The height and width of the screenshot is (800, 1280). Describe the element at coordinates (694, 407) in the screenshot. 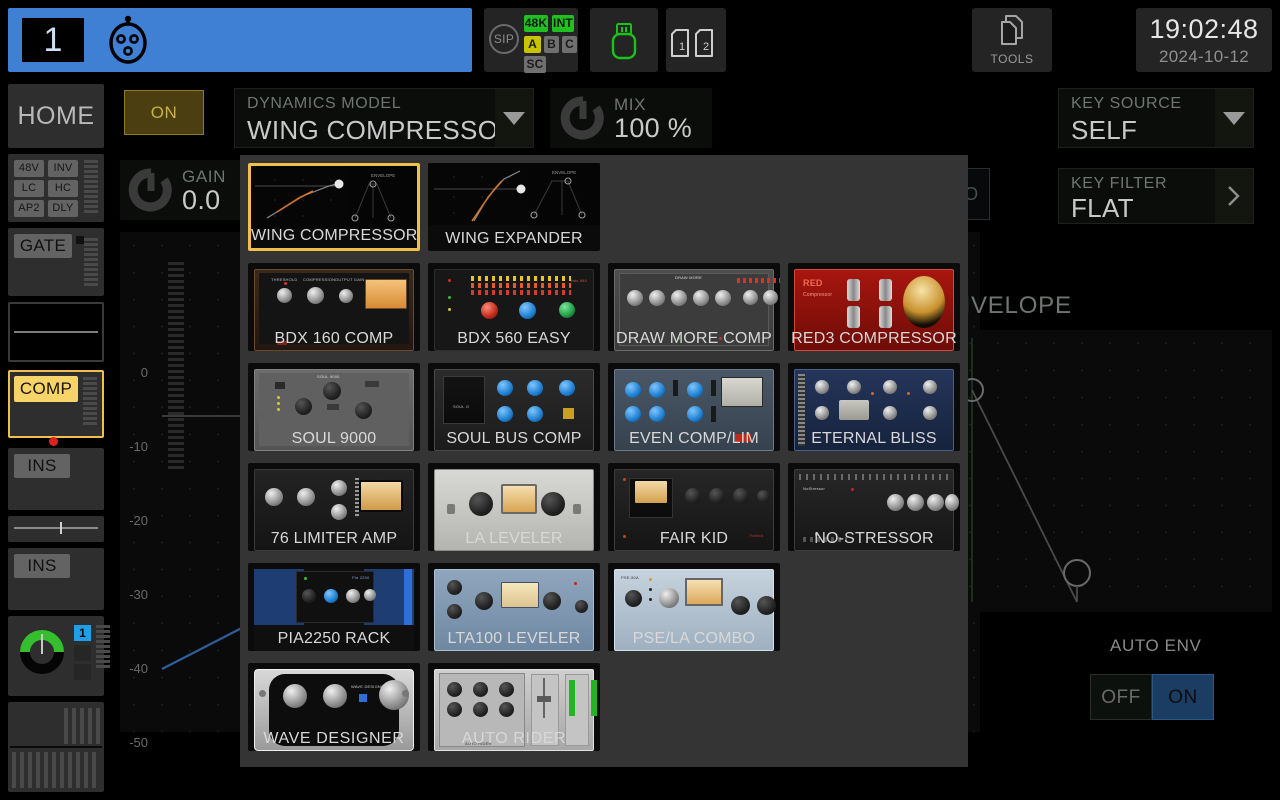

I see `model-tile-even-comp-lim: EVEN COMP/LIM` at that location.